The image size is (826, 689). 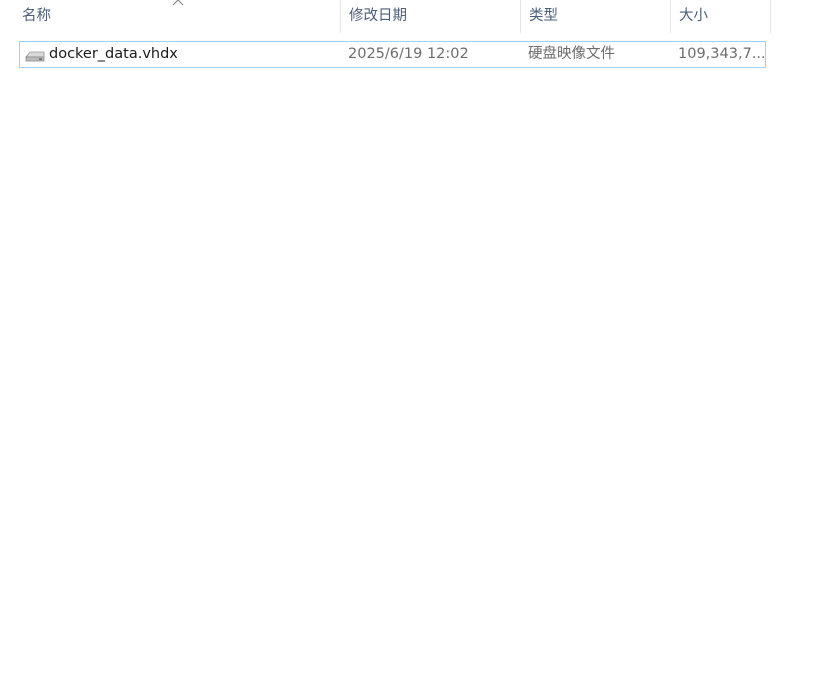 What do you see at coordinates (721, 16) in the screenshot?
I see `column-header-size: 大小` at bounding box center [721, 16].